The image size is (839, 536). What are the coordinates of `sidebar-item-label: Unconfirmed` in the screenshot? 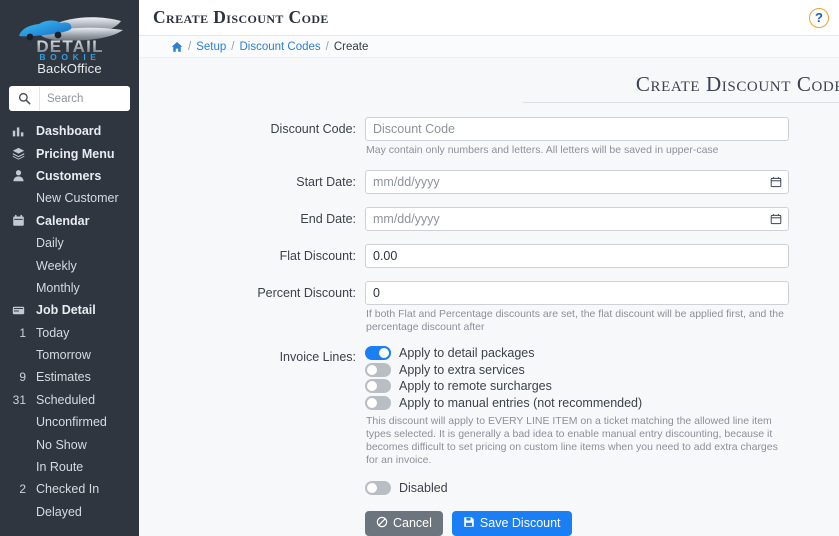 It's located at (71, 422).